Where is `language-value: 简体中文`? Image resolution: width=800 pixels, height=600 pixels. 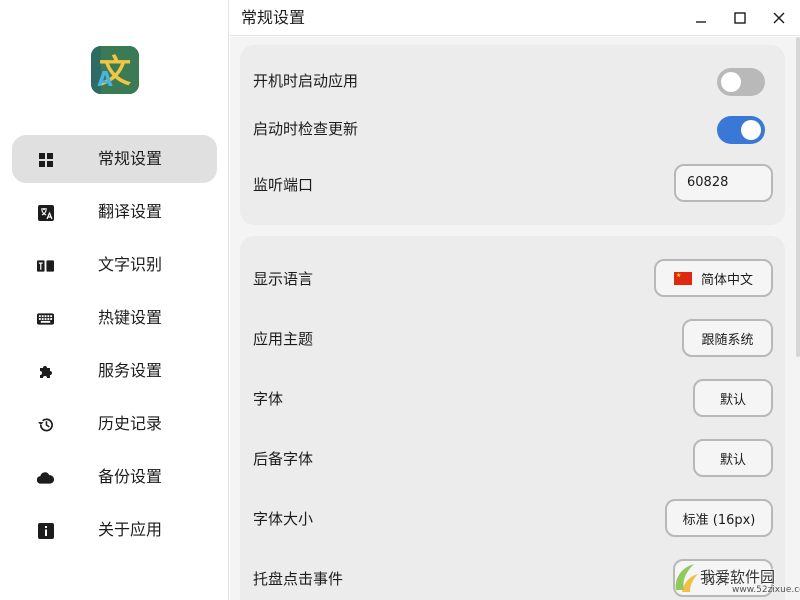 language-value: 简体中文 is located at coordinates (726, 280).